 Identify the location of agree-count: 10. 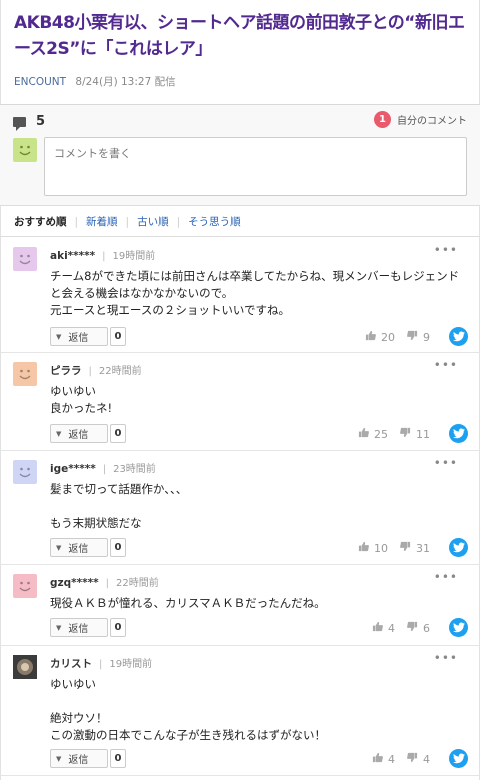
(381, 548).